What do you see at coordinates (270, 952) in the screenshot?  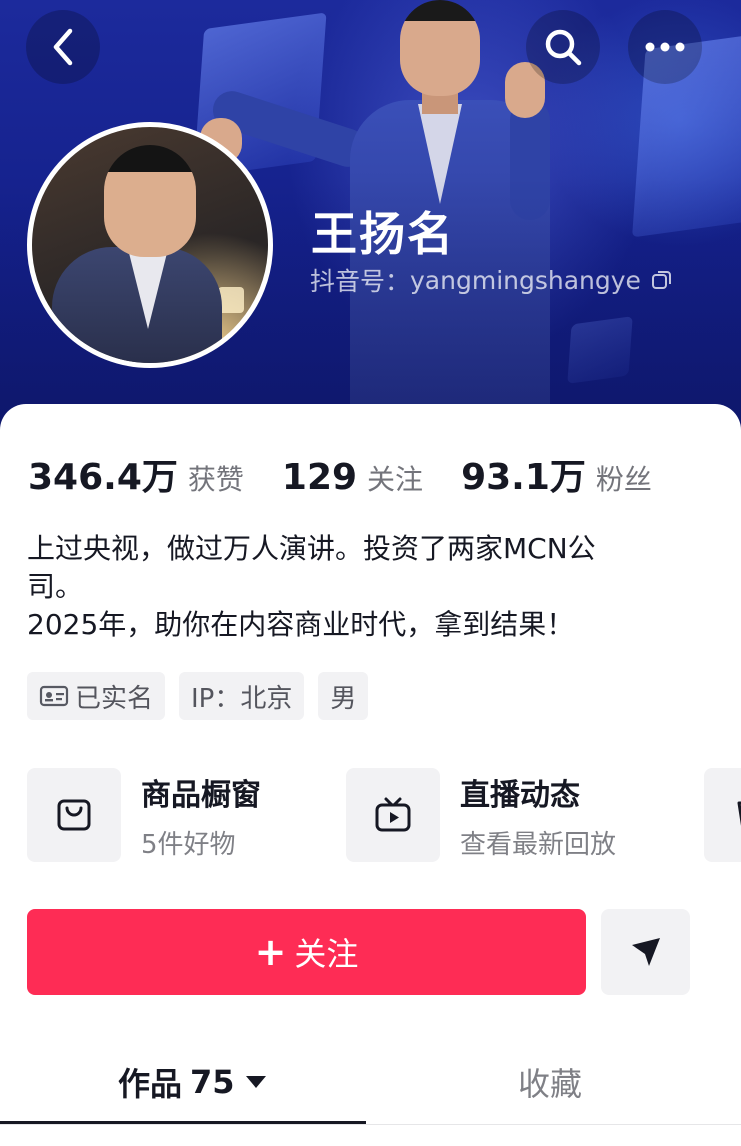 I see `plus-icon: +` at bounding box center [270, 952].